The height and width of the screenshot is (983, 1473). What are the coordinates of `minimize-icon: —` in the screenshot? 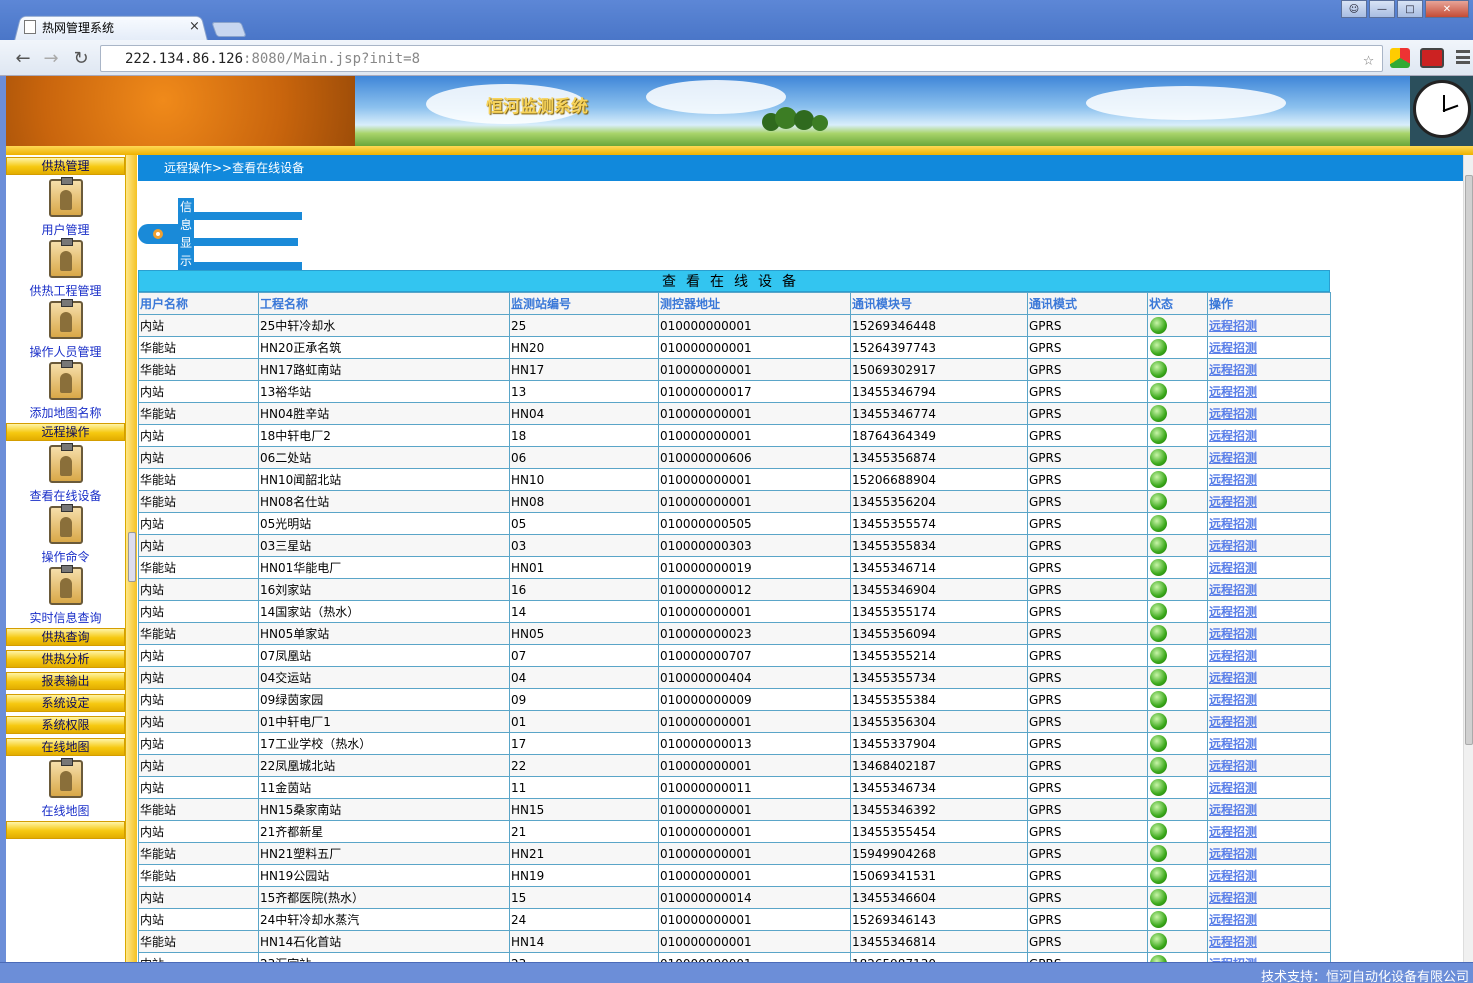 It's located at (1382, 9).